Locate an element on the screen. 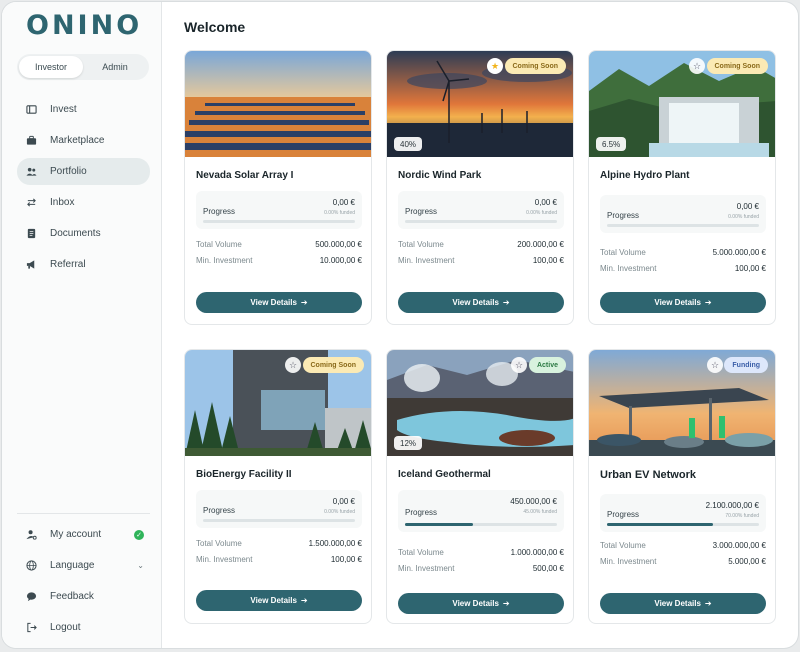  page-title: Welcome is located at coordinates (215, 27).